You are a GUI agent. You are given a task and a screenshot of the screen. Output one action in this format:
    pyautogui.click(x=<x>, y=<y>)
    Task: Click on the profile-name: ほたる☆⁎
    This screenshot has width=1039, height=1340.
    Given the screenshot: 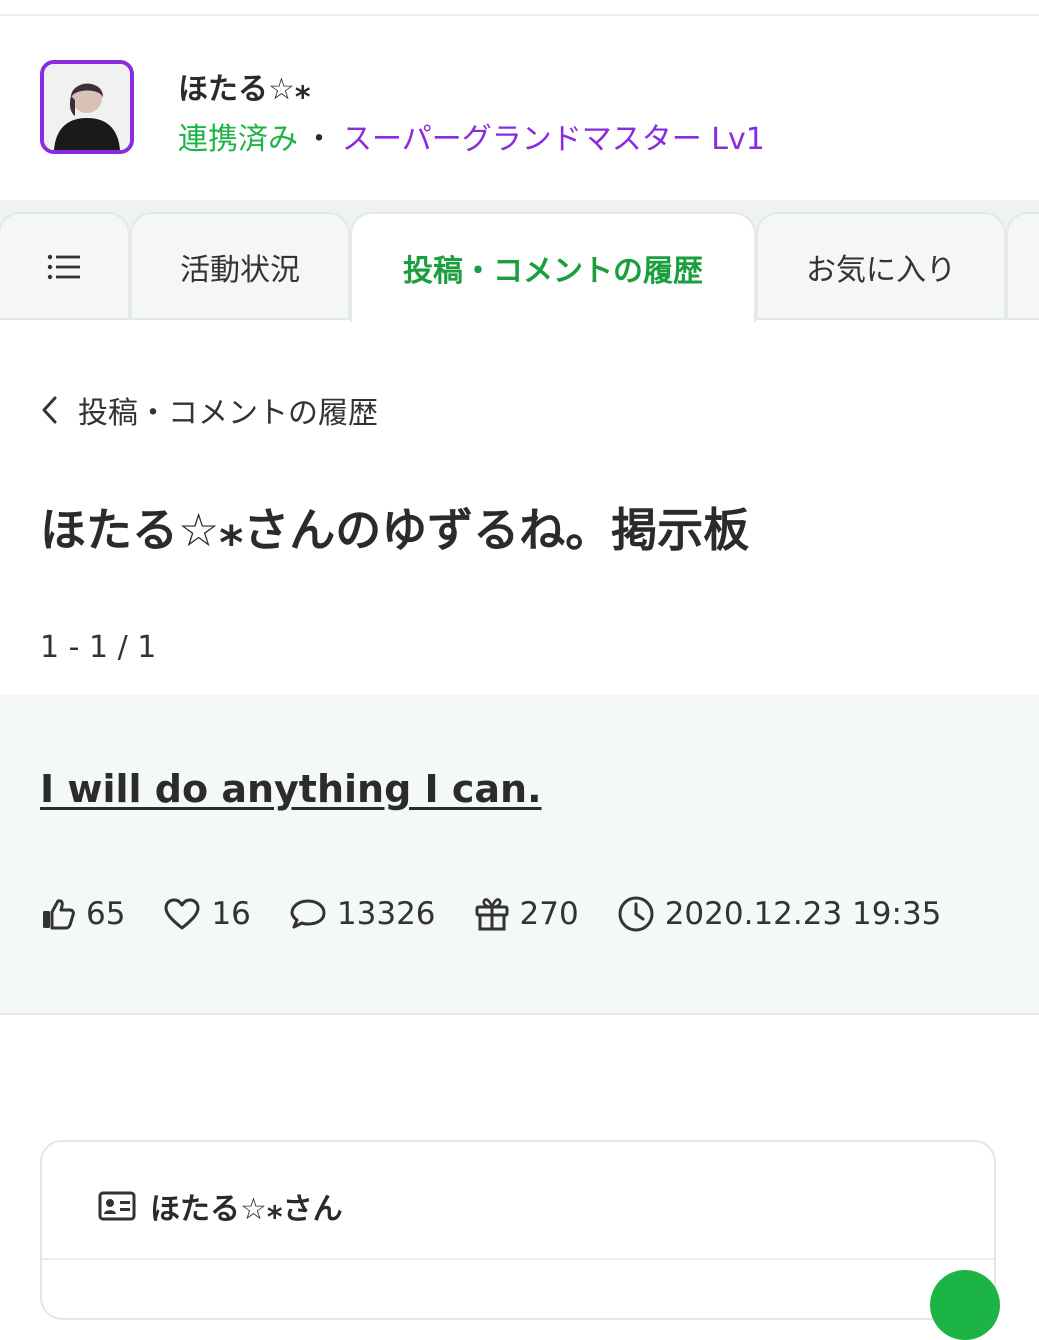 What is the action you would take?
    pyautogui.click(x=244, y=89)
    